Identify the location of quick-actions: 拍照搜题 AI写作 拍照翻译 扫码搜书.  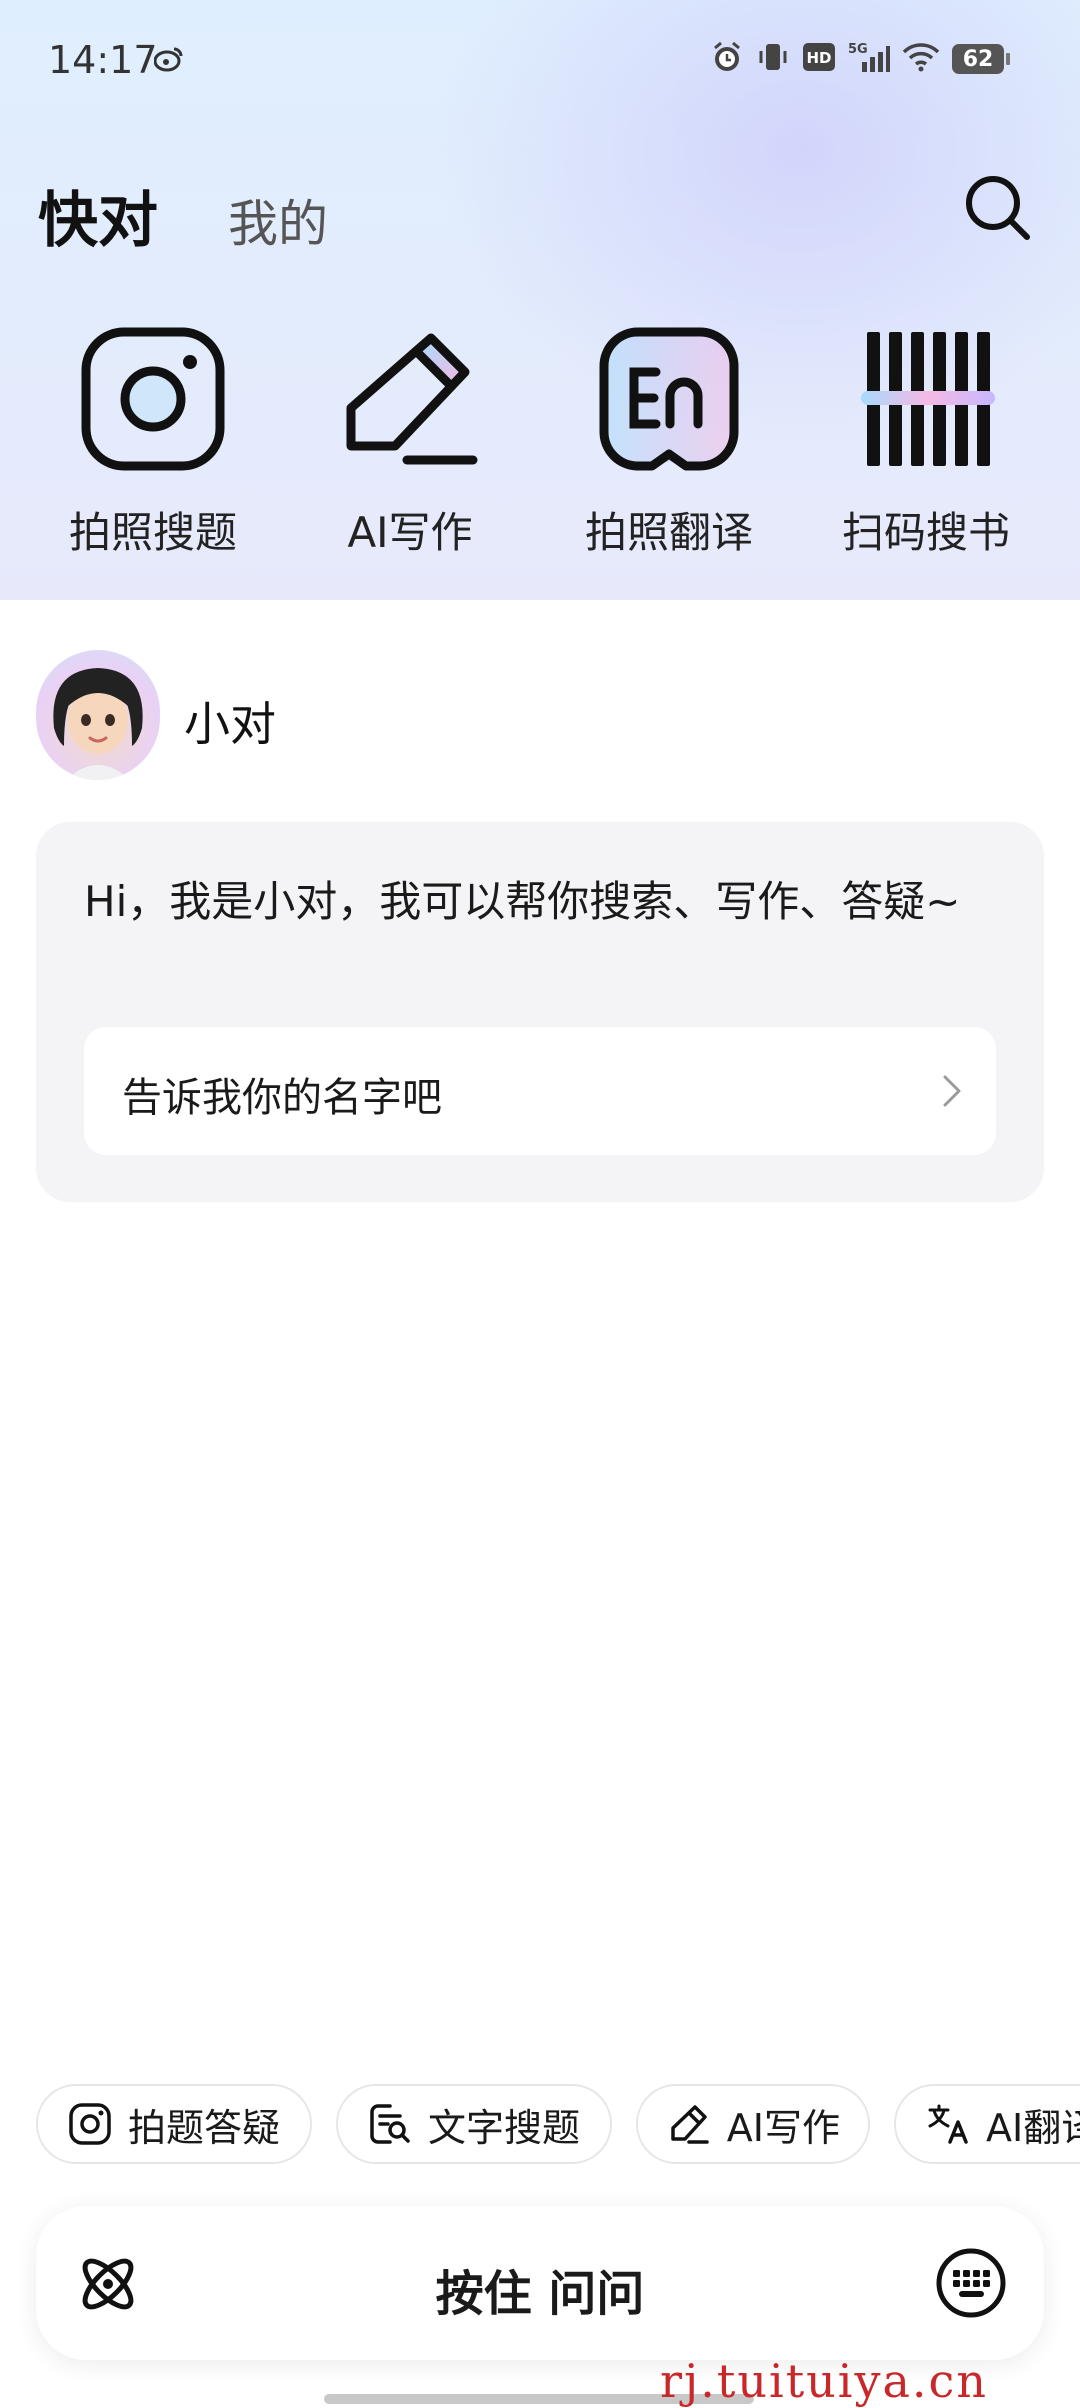
(540, 440).